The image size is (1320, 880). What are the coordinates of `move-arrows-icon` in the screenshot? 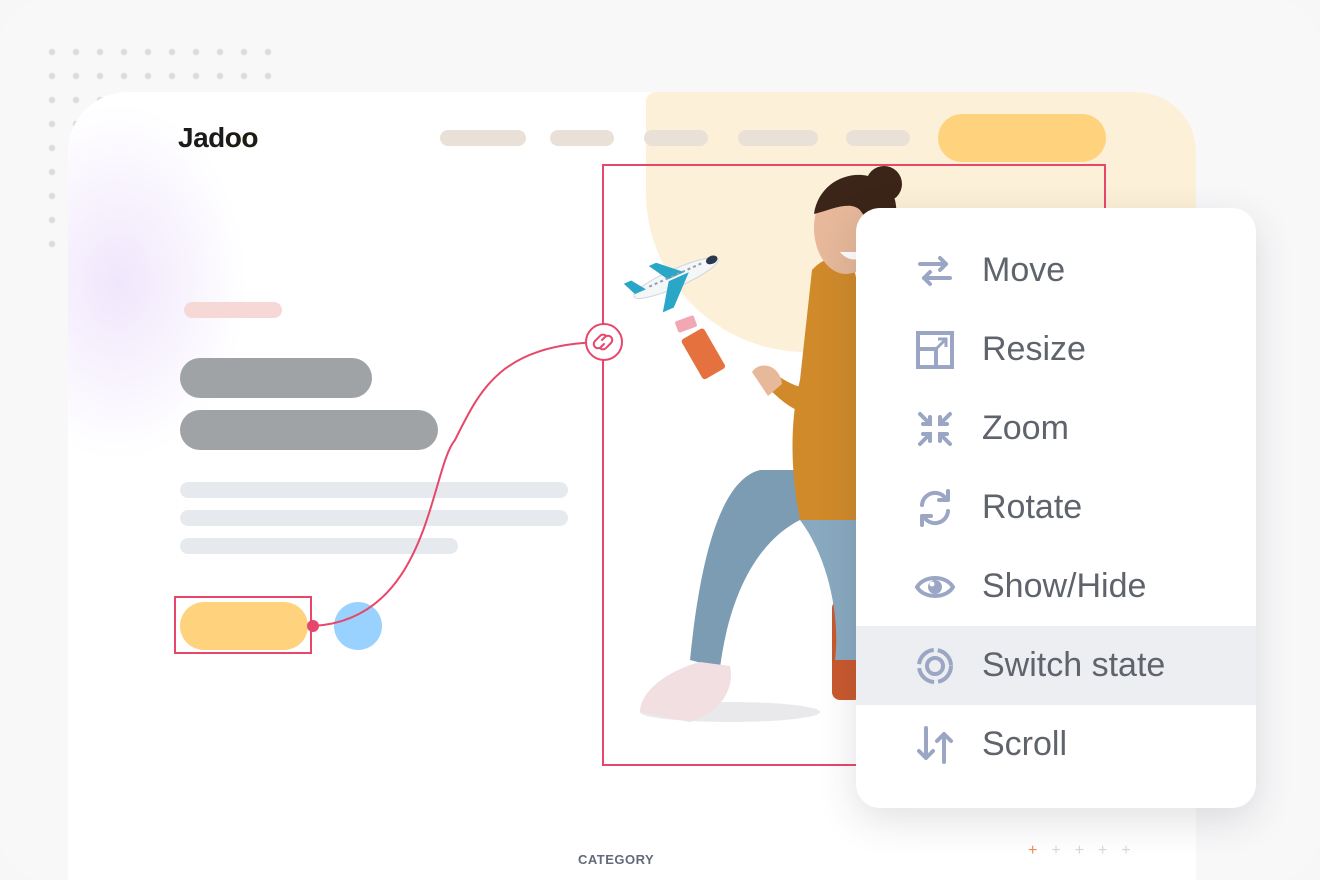 It's located at (935, 270).